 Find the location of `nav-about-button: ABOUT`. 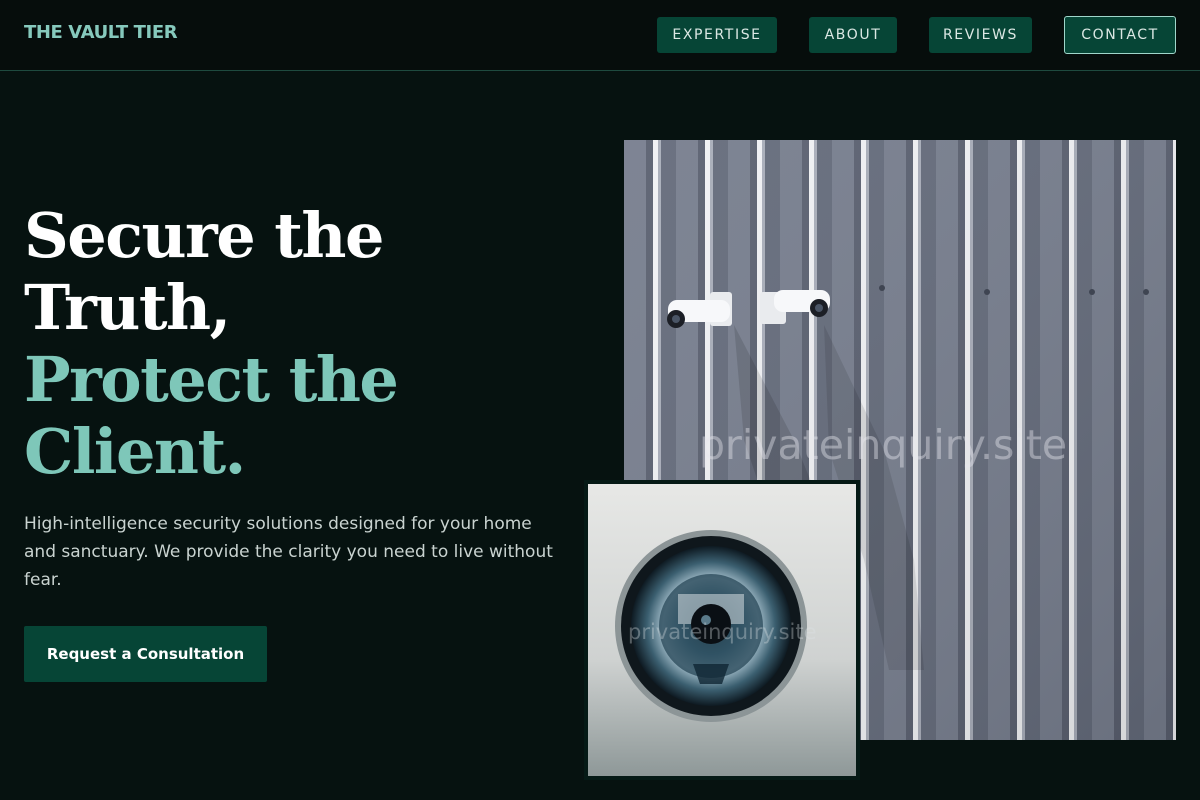

nav-about-button: ABOUT is located at coordinates (853, 35).